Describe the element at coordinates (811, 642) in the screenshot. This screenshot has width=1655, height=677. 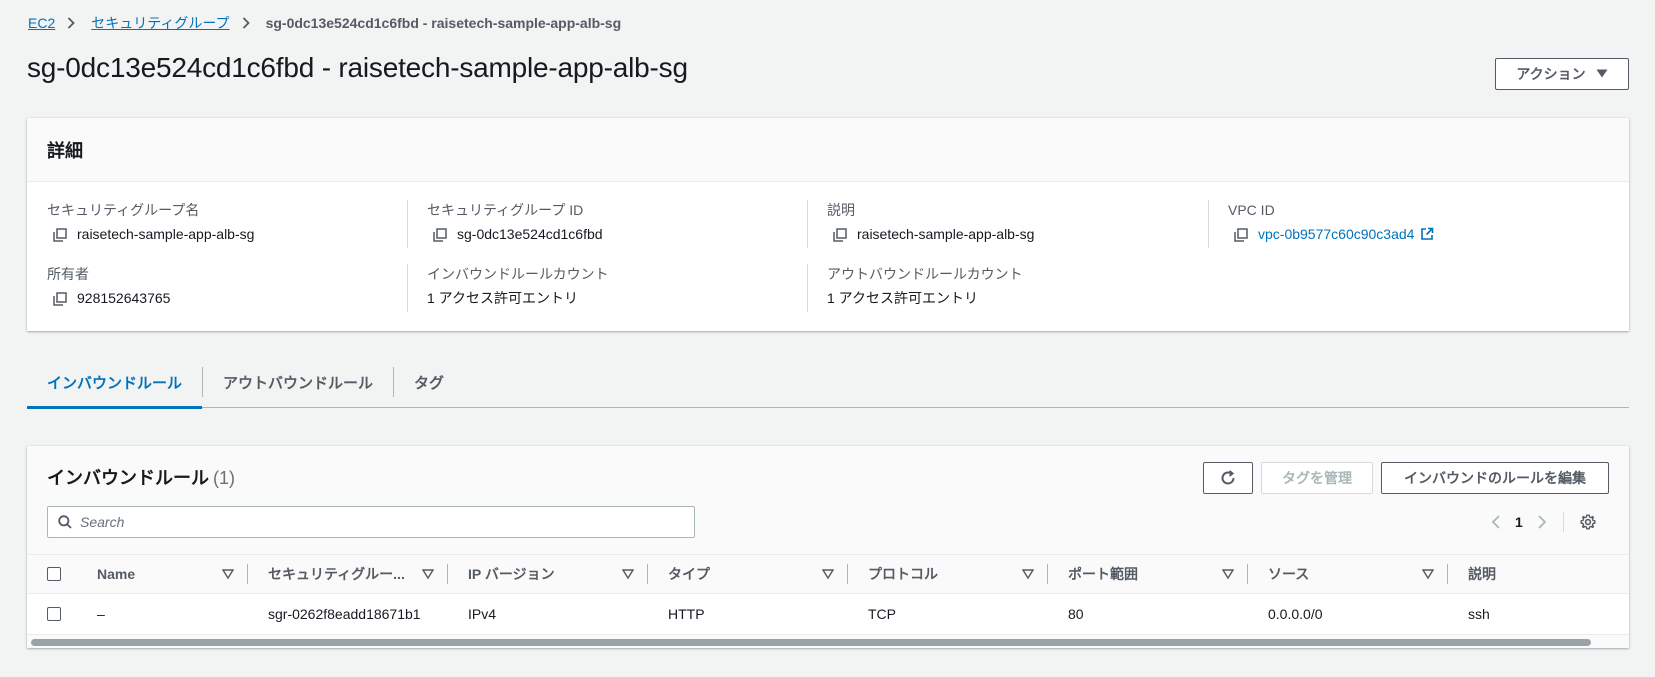
I see `scrollbar-thumb` at that location.